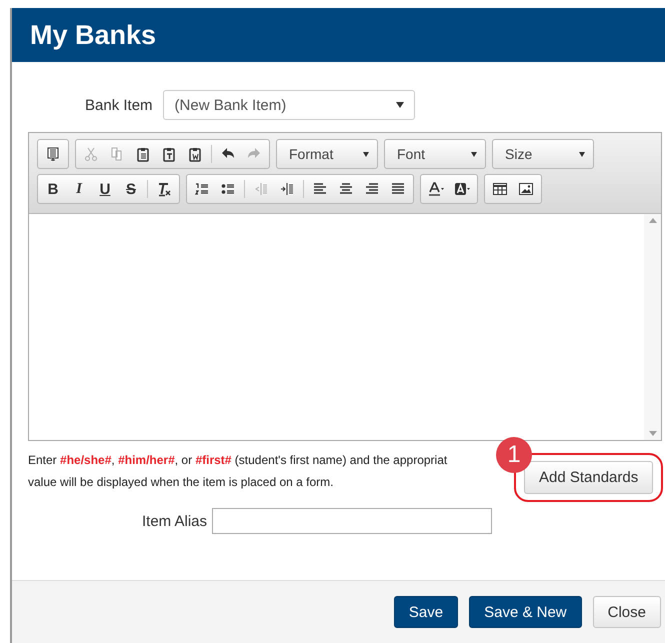  I want to click on step-badge: 1, so click(514, 455).